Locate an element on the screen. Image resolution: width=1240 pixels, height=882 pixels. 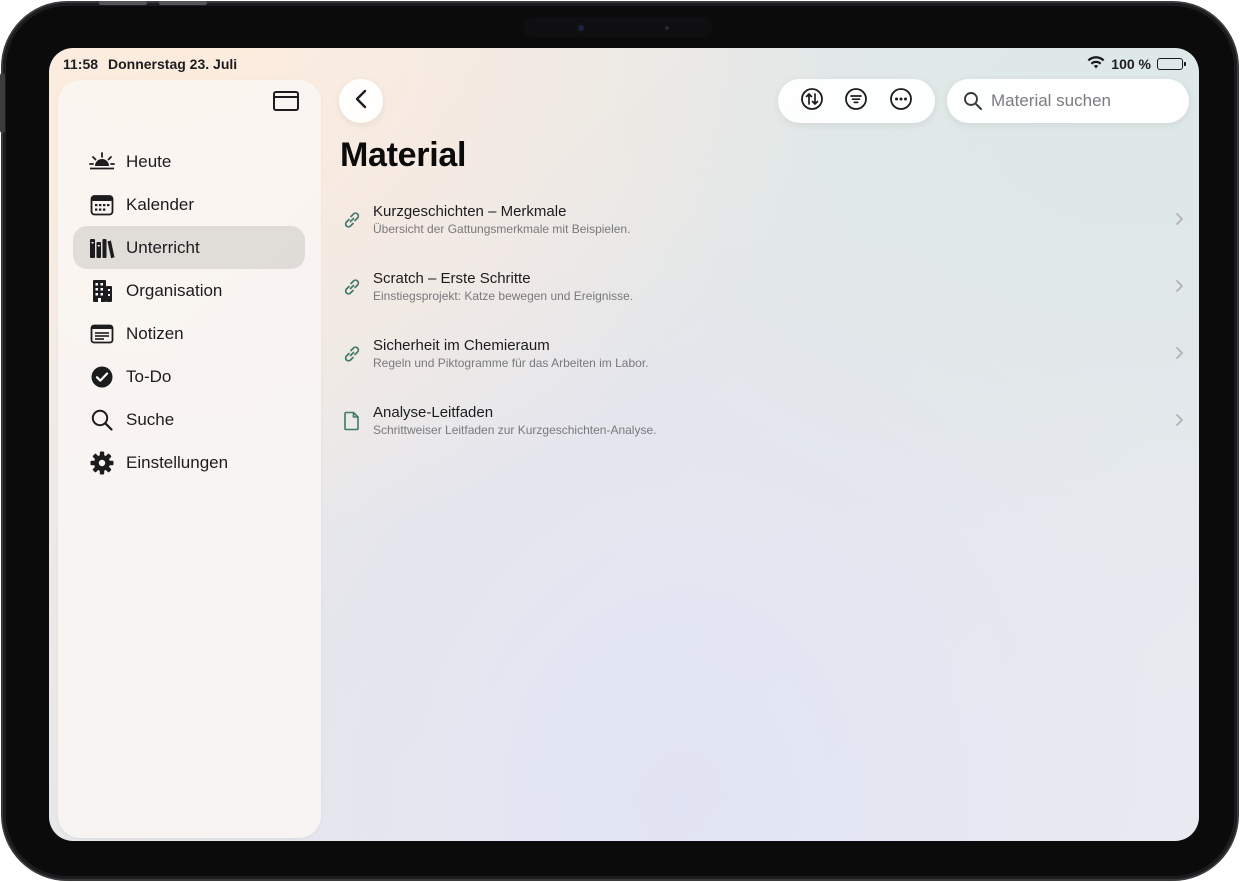
books-icon is located at coordinates (102, 248).